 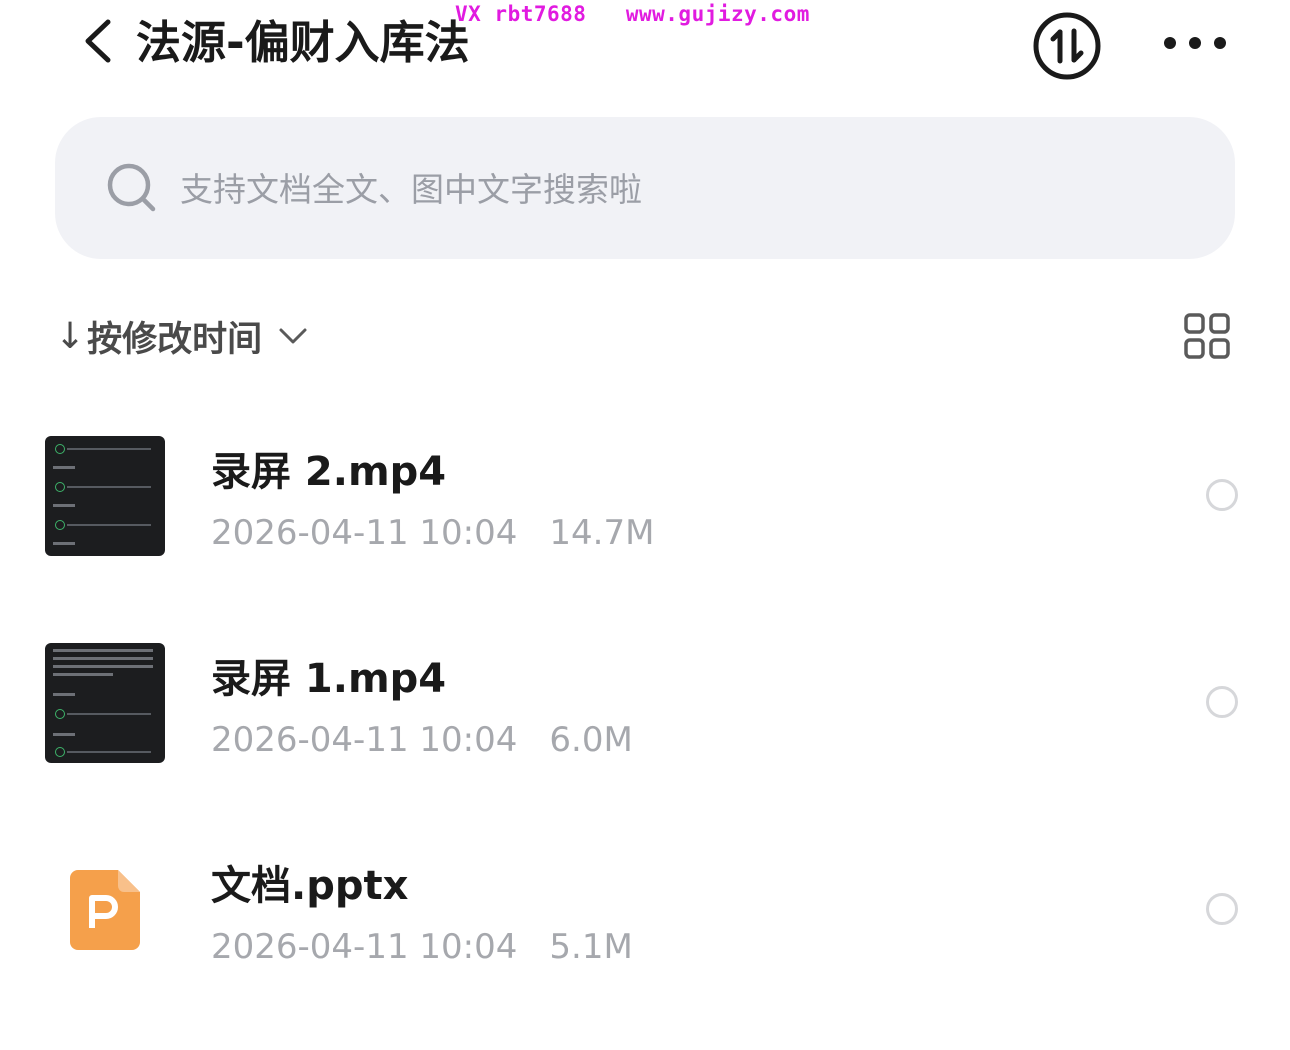 I want to click on file-size: 6.0M, so click(x=591, y=740).